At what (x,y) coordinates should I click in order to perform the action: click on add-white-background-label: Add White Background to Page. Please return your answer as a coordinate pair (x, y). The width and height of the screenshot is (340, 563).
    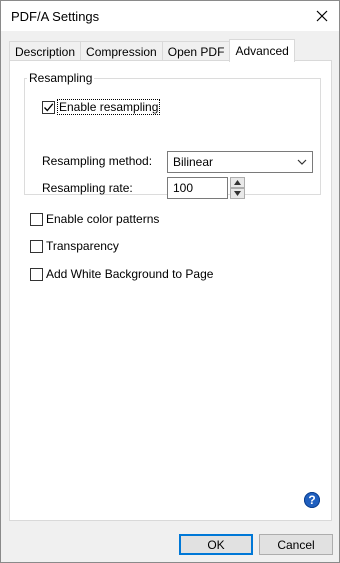
    Looking at the image, I should click on (130, 274).